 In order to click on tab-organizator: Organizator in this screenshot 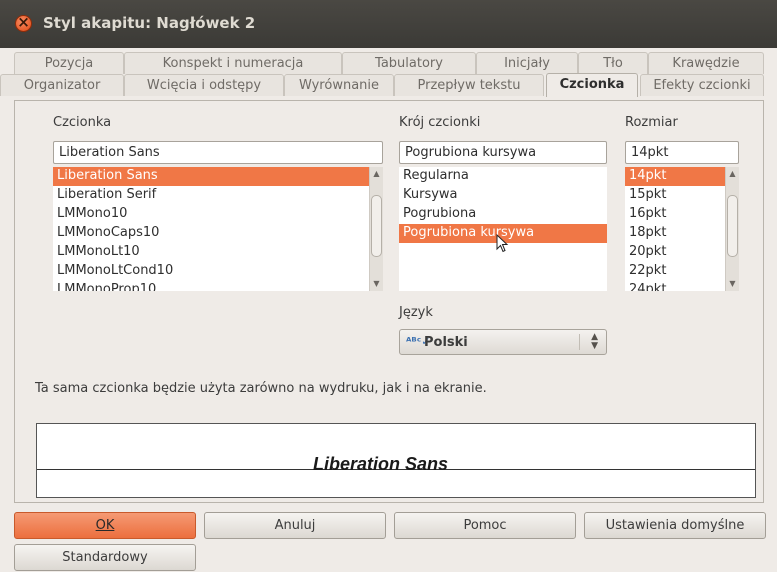, I will do `click(62, 85)`.